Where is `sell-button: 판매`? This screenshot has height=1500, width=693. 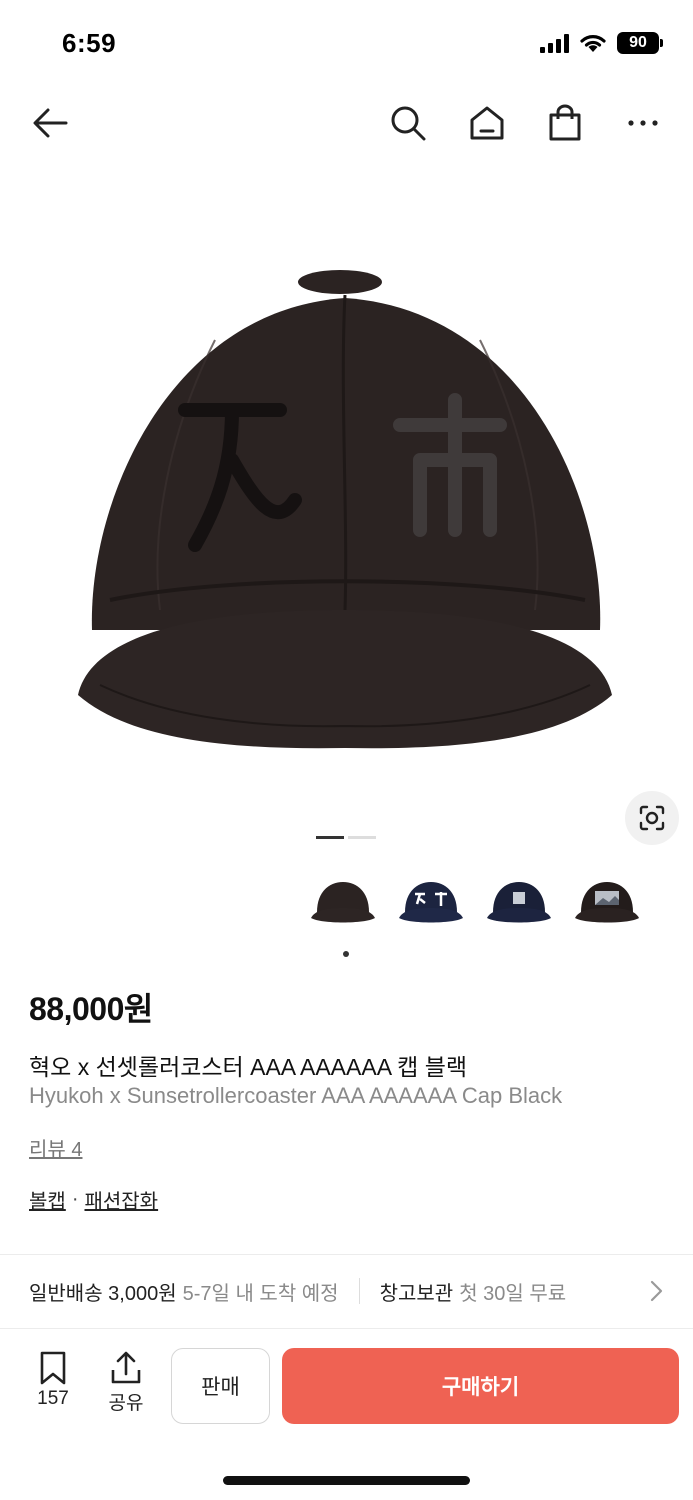 sell-button: 판매 is located at coordinates (220, 1386).